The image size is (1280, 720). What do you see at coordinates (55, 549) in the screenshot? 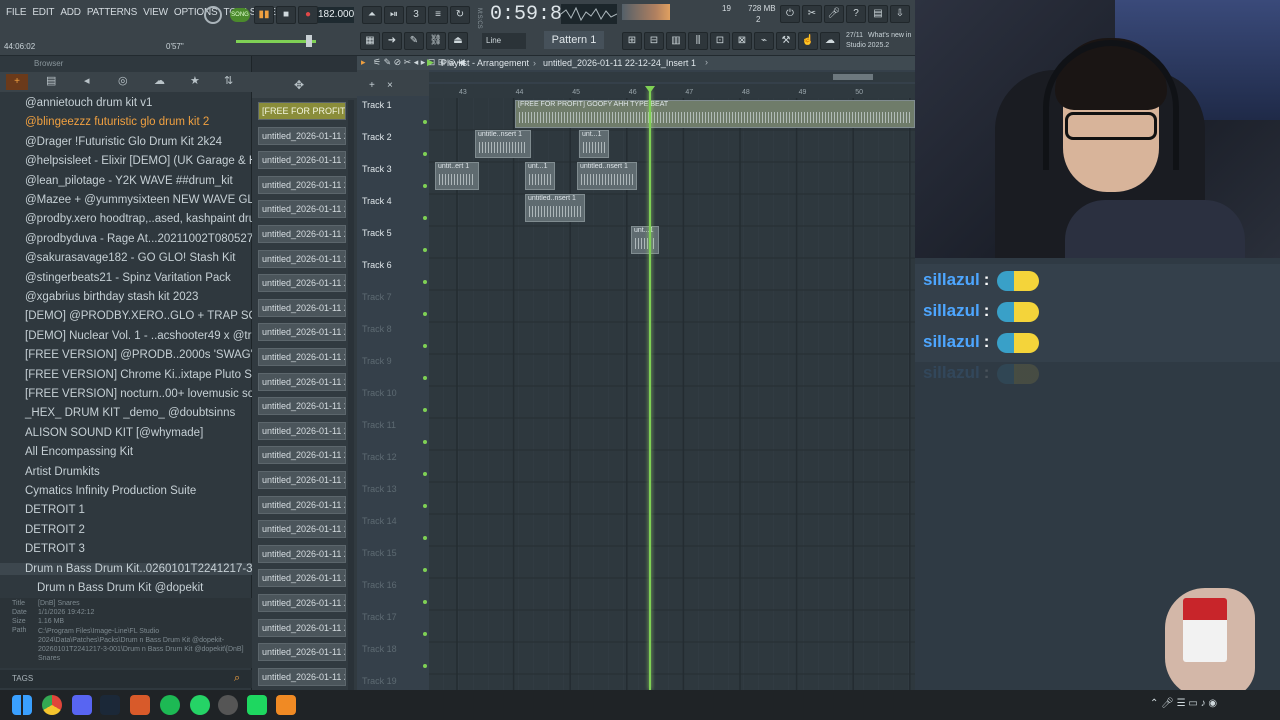
I see `browser-item: DETROIT 3` at bounding box center [55, 549].